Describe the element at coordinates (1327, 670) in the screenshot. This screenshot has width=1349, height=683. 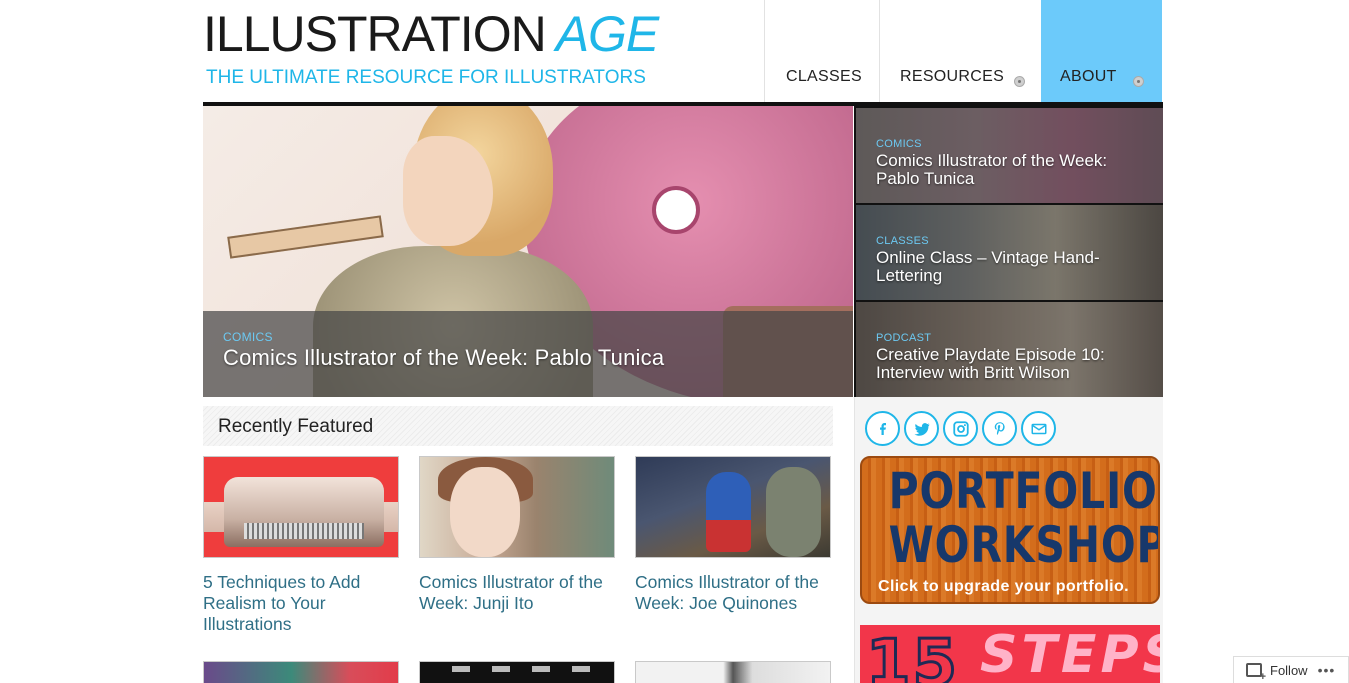
I see `more-options-icon: •••` at that location.